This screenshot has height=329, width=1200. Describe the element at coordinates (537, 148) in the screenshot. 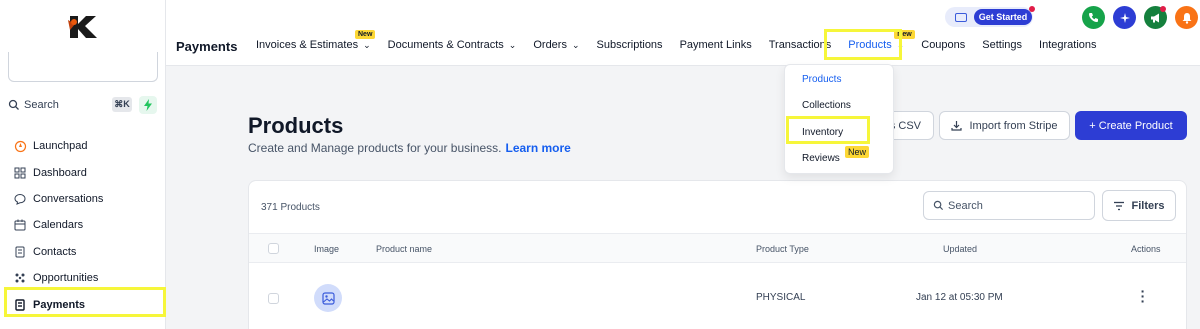

I see `learn-more-link: Learn more` at that location.